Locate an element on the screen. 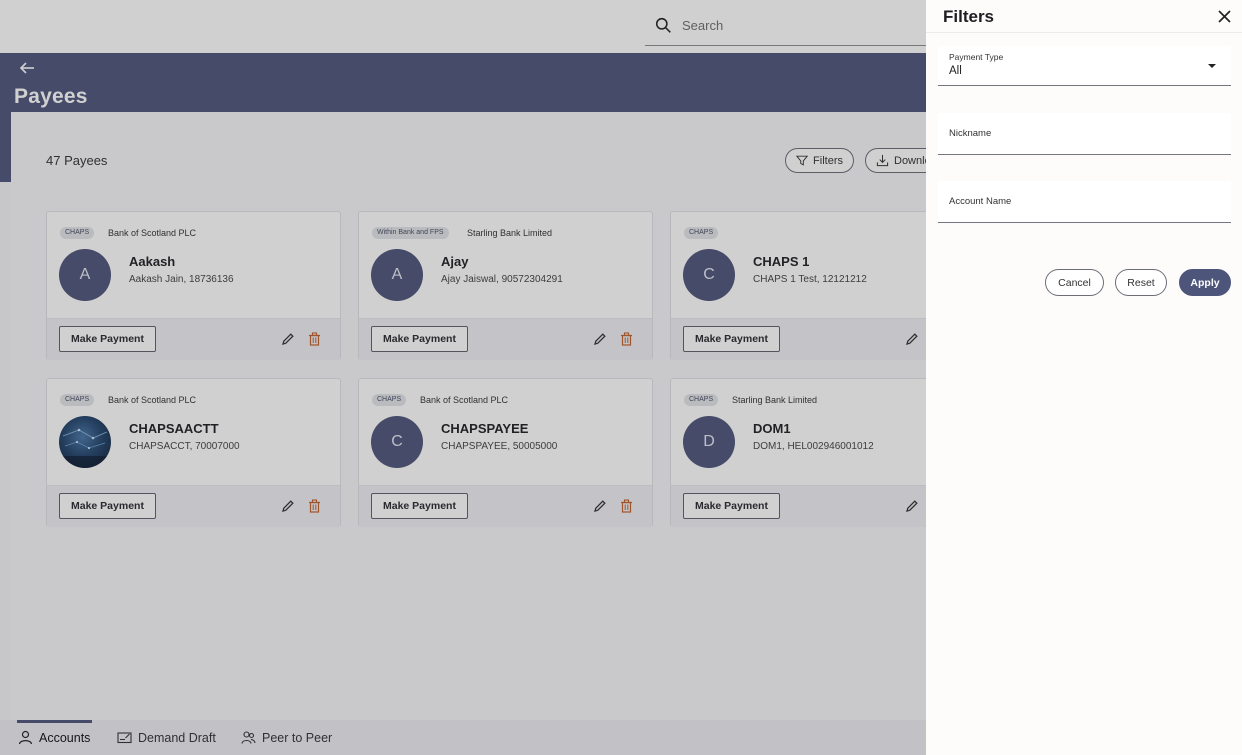 This screenshot has height=755, width=1242. payment-type-label: Payment Type is located at coordinates (976, 57).